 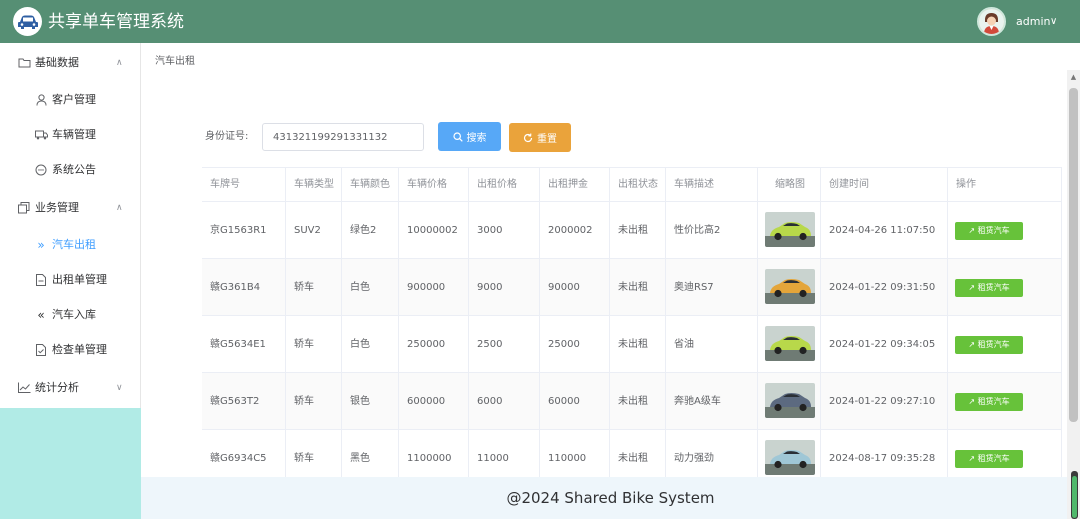 I want to click on cell-created: 2024-01-22 09:34:05, so click(x=884, y=344).